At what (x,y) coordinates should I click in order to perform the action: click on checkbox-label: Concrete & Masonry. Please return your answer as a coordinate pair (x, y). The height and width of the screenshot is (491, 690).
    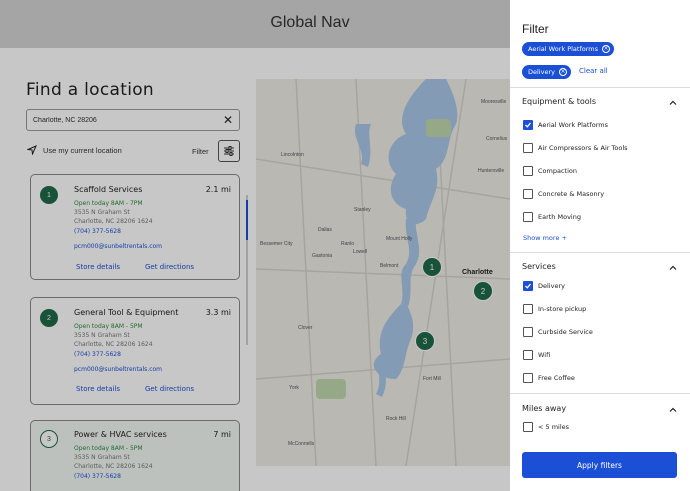
    Looking at the image, I should click on (571, 194).